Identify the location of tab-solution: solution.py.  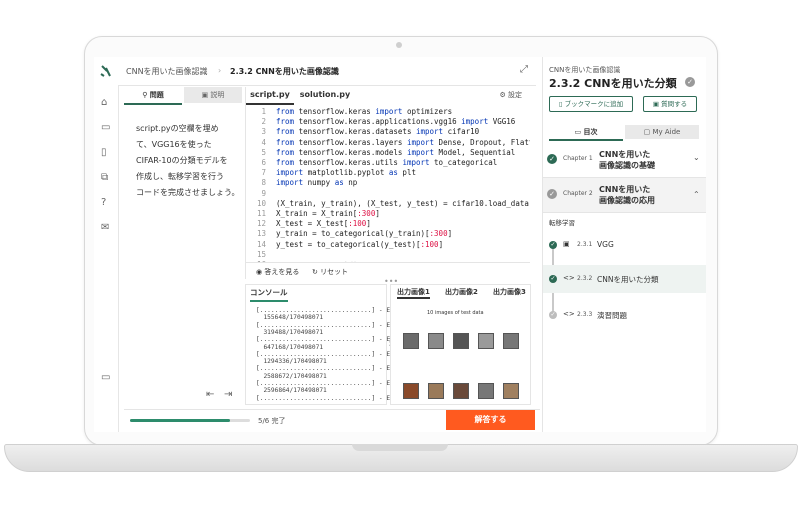
(325, 95).